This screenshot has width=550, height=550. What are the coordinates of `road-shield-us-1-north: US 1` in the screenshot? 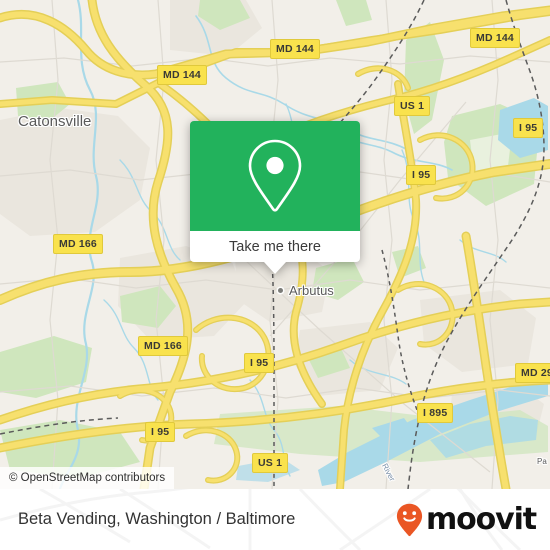 It's located at (412, 106).